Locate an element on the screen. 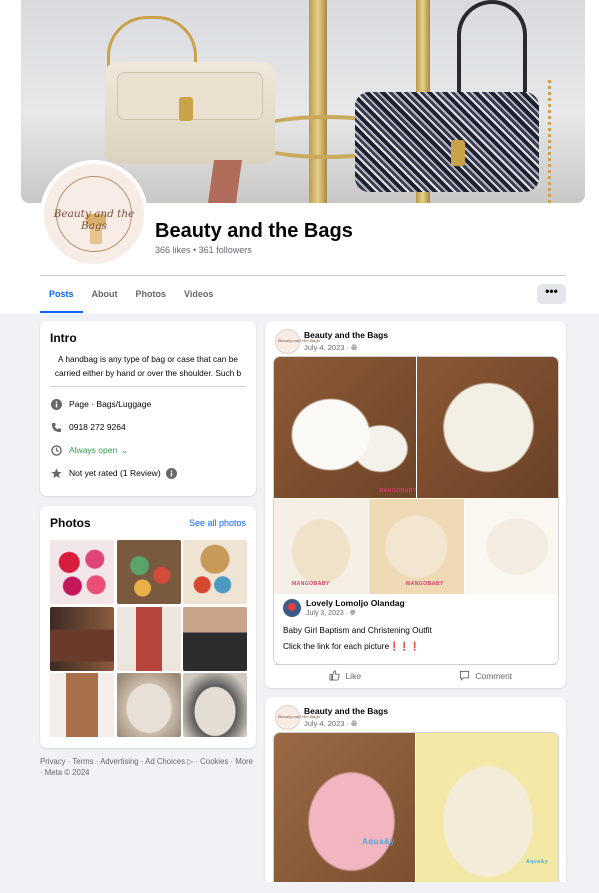 This screenshot has width=599, height=893. tab-posts: Posts is located at coordinates (61, 297).